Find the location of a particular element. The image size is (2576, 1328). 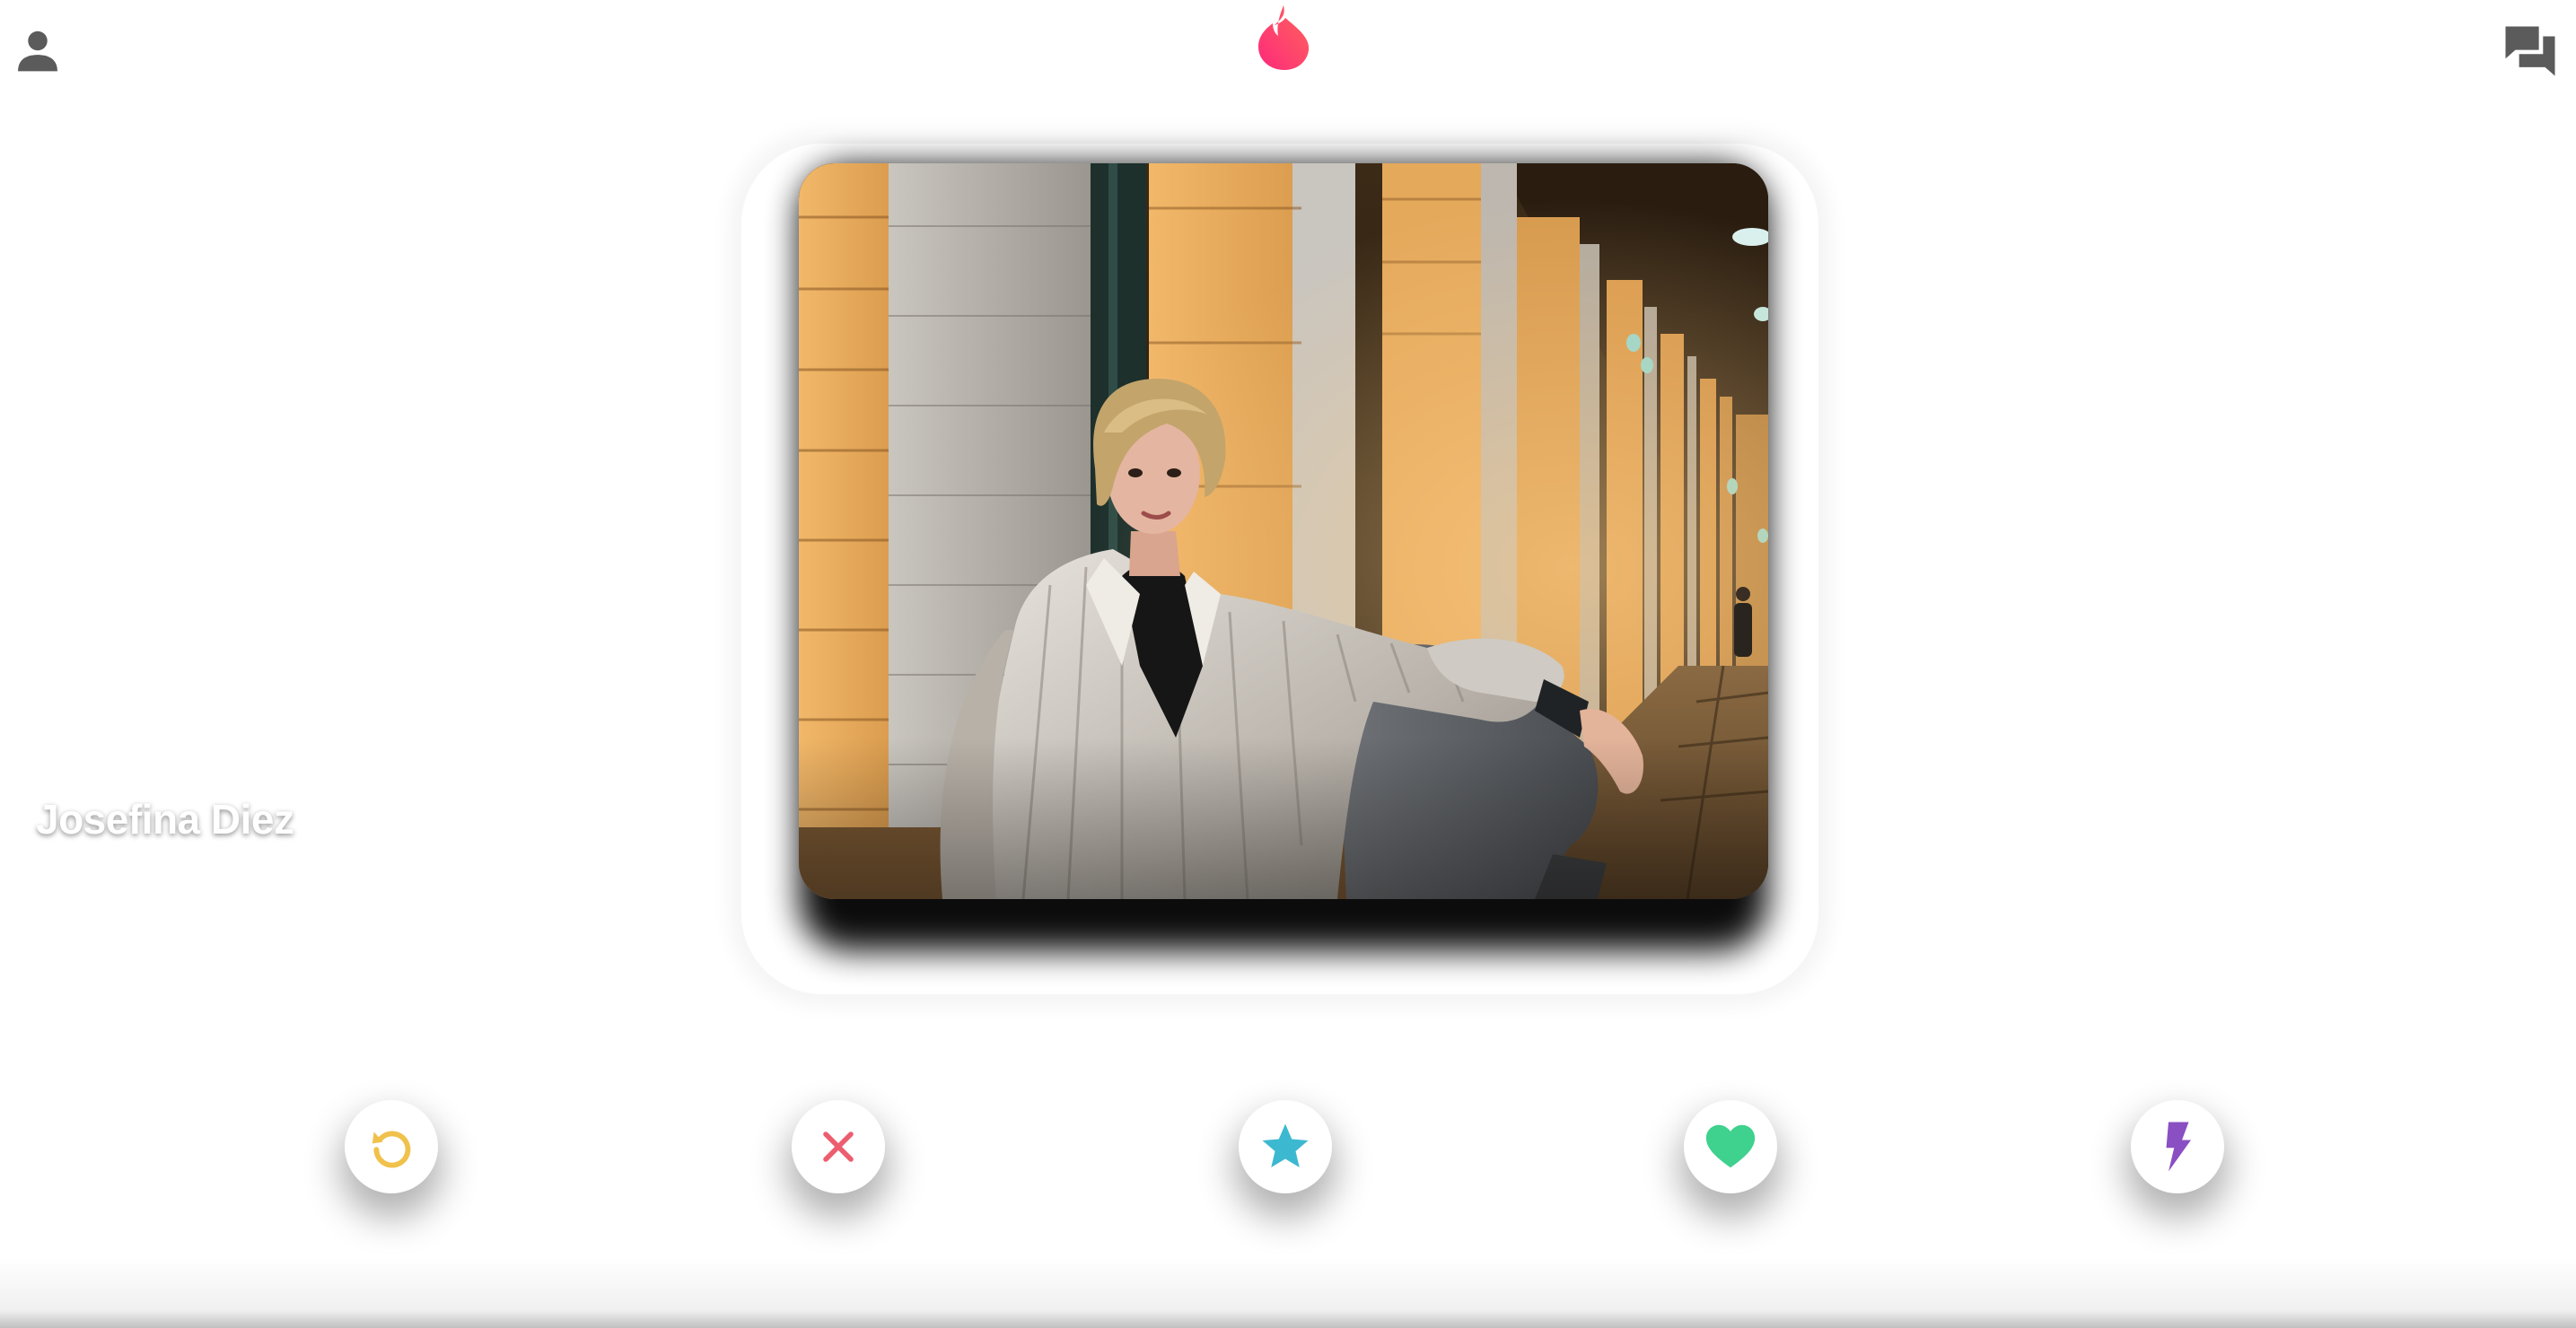

messages-button is located at coordinates (2530, 52).